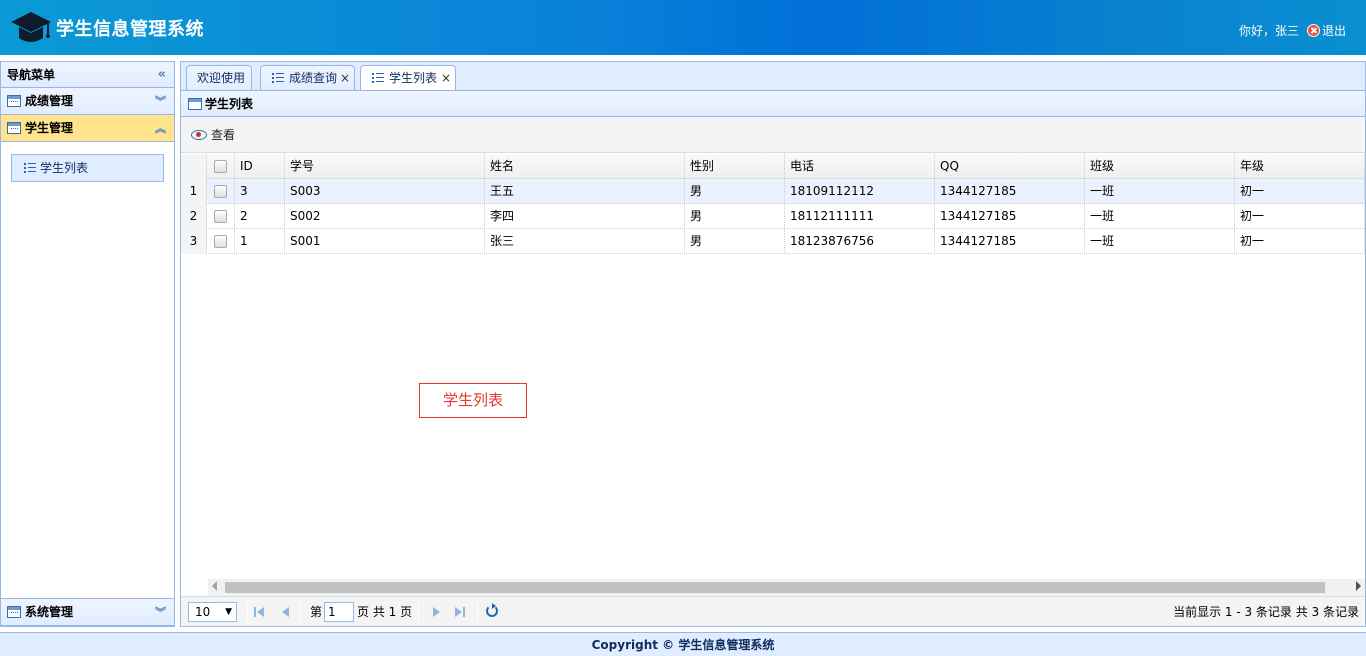  I want to click on app-title: 学生信息管理系统, so click(130, 29).